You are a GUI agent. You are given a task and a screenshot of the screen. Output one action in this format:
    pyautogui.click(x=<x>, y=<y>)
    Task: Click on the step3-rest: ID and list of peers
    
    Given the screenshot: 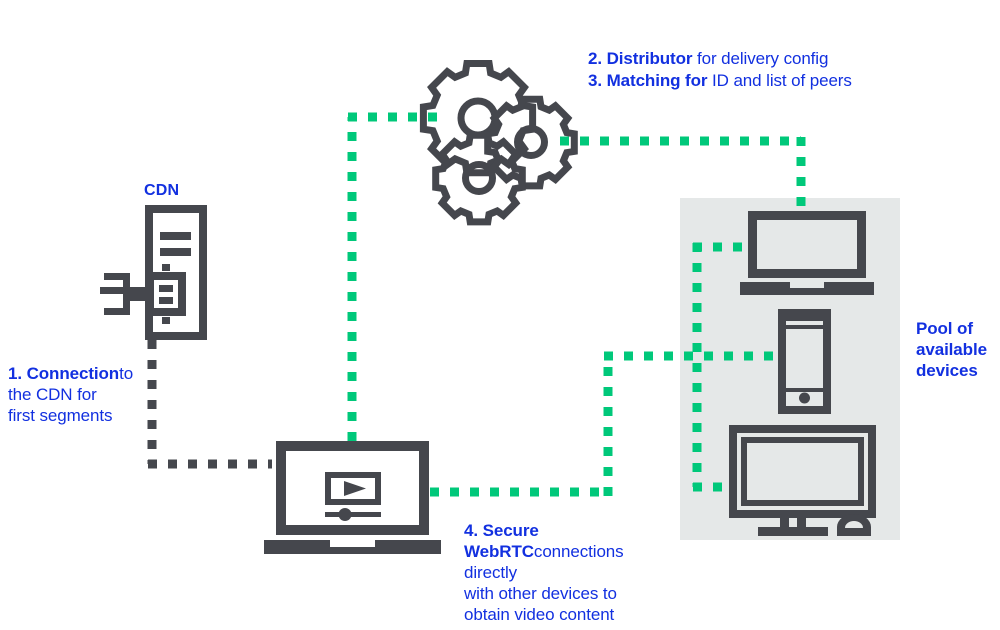 What is the action you would take?
    pyautogui.click(x=779, y=80)
    